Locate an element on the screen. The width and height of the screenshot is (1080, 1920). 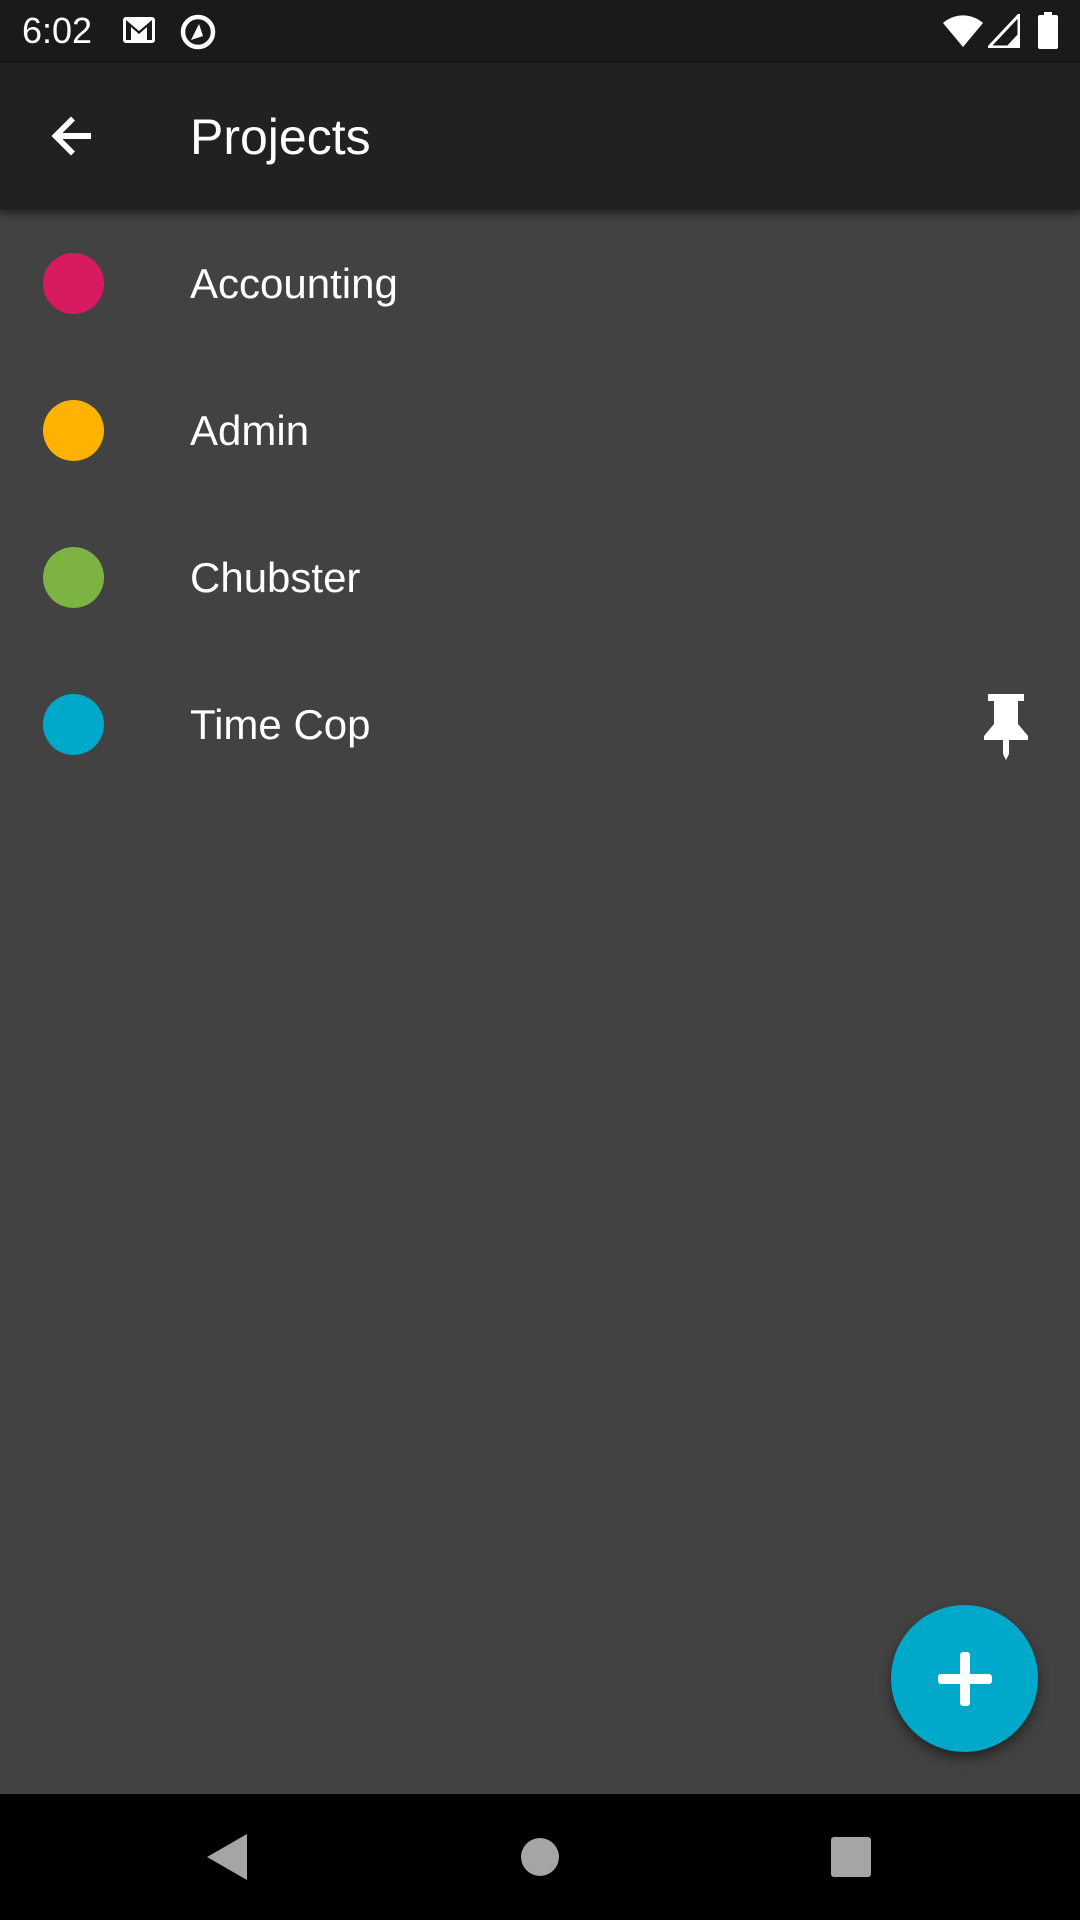
project-name: Chubster is located at coordinates (275, 577).